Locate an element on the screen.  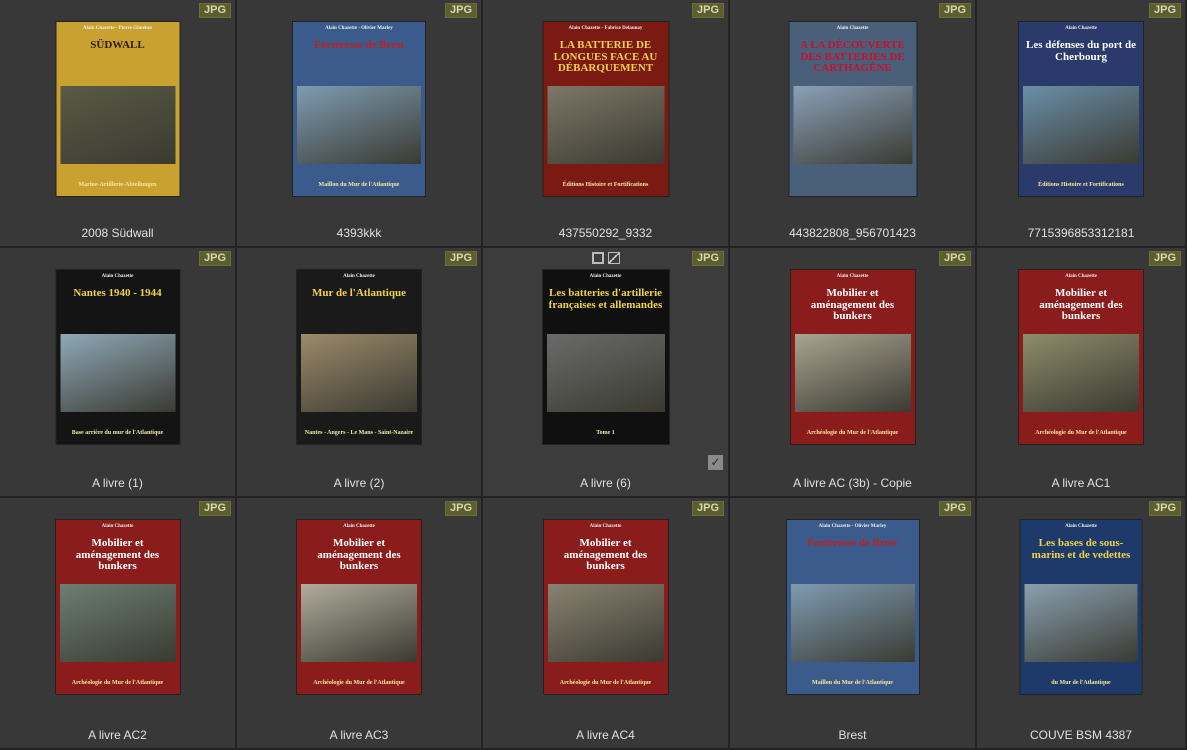
file-name-label: A livre AC1 is located at coordinates (1081, 483).